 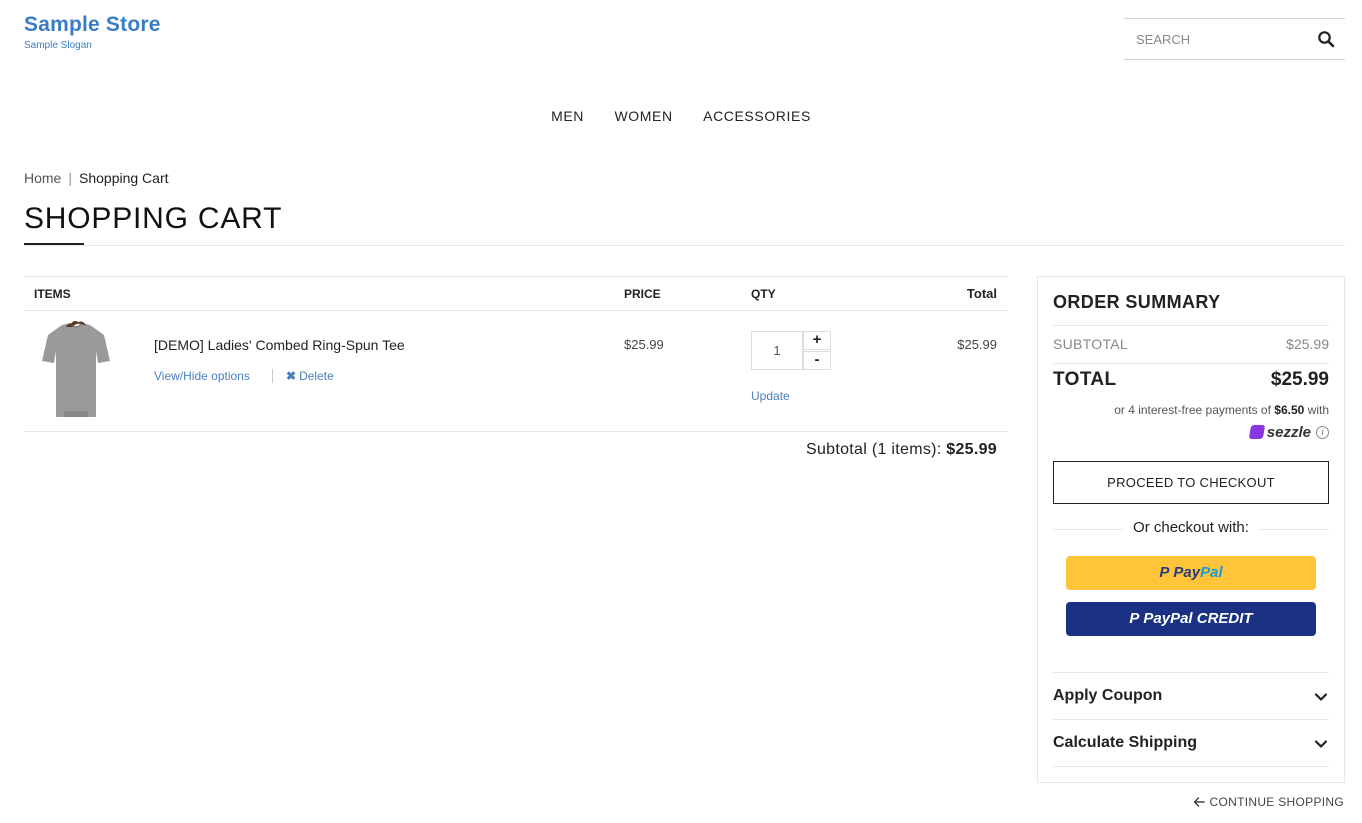 I want to click on paypal-credit-text: PayPal CREDIT, so click(x=1198, y=618).